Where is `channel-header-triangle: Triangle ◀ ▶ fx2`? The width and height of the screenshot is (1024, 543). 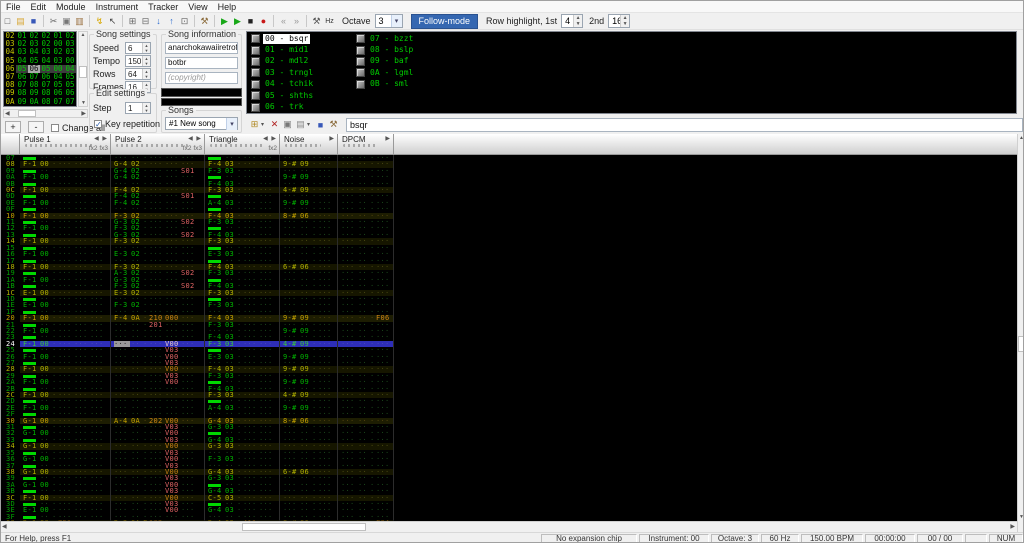
channel-header-triangle: Triangle ◀ ▶ fx2 is located at coordinates (242, 144).